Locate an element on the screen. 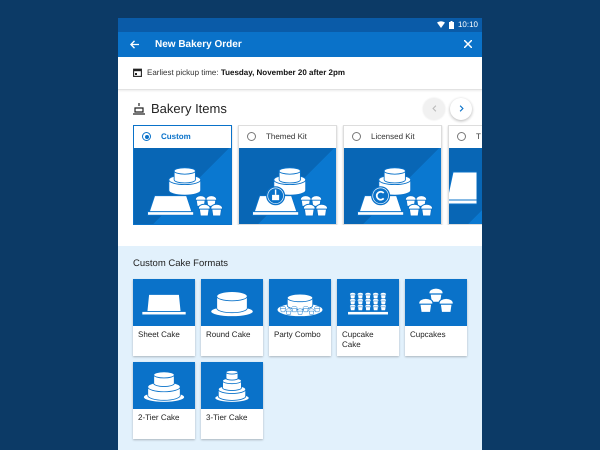  battery-icon is located at coordinates (451, 24).